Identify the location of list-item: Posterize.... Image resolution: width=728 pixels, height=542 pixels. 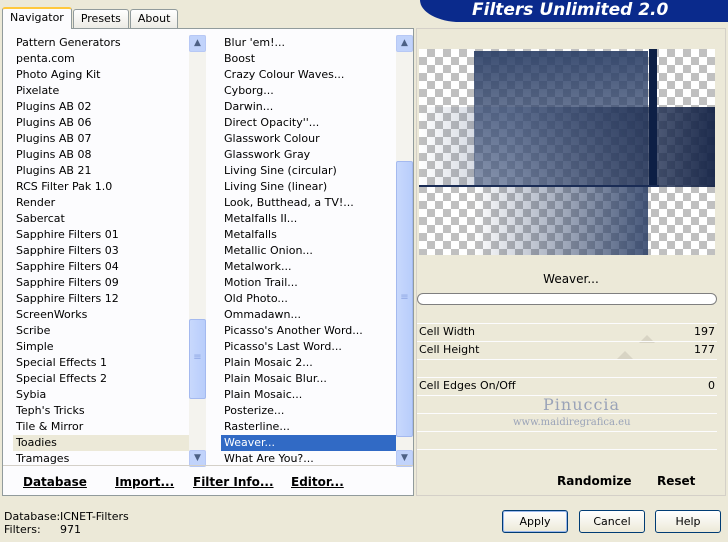
(309, 411).